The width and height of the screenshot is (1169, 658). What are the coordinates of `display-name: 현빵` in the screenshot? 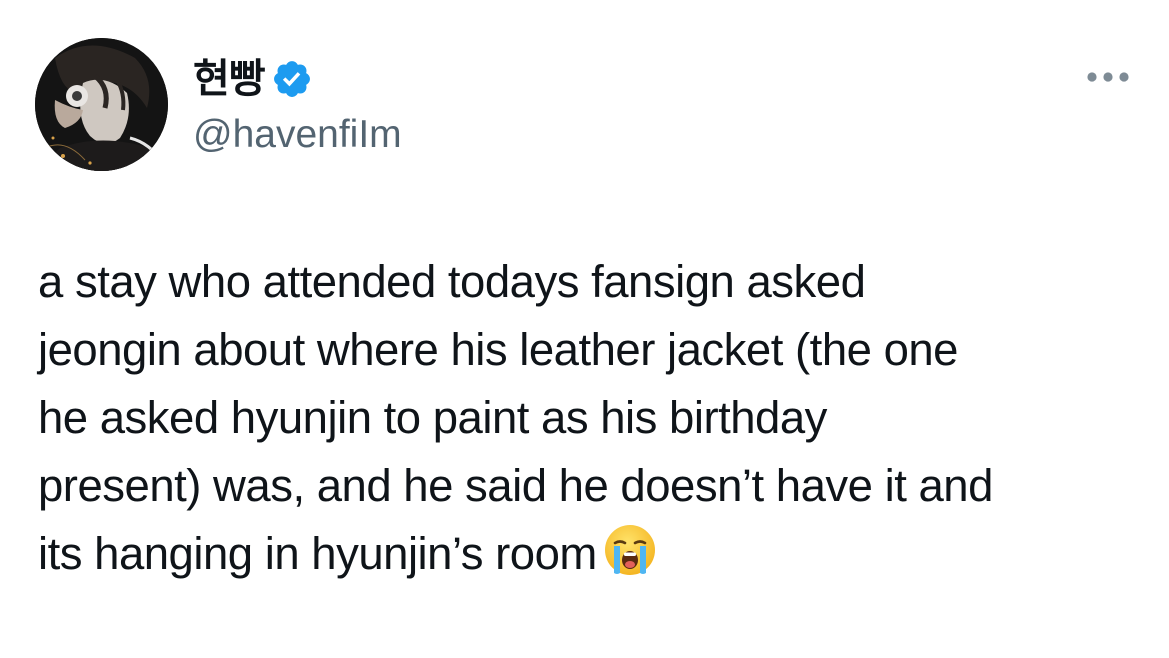 It's located at (229, 79).